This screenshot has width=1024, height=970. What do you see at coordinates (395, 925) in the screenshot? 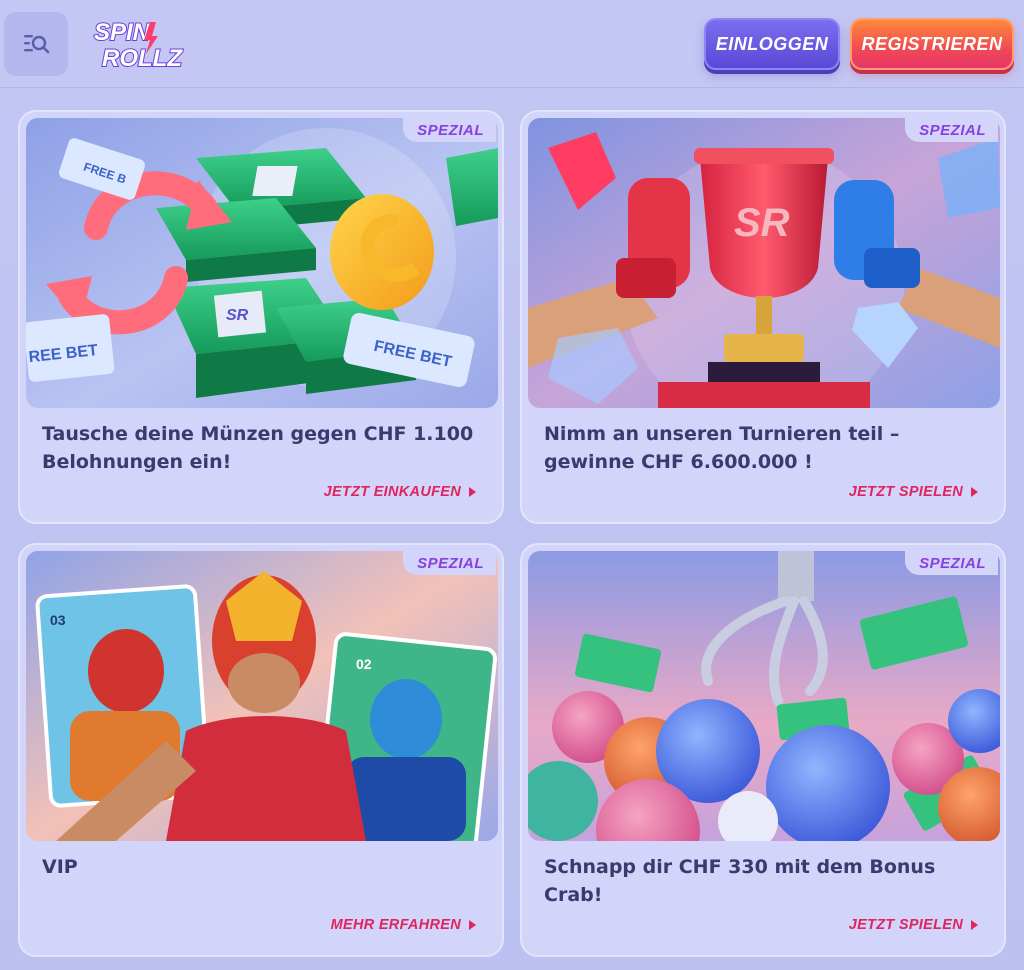
I see `cta-label: MEHR ERFAHREN` at bounding box center [395, 925].